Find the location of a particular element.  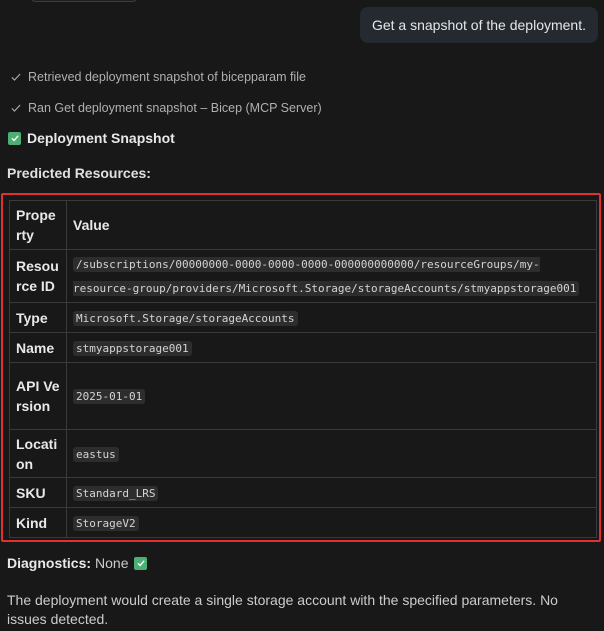

previous-input-edge is located at coordinates (84, 1).